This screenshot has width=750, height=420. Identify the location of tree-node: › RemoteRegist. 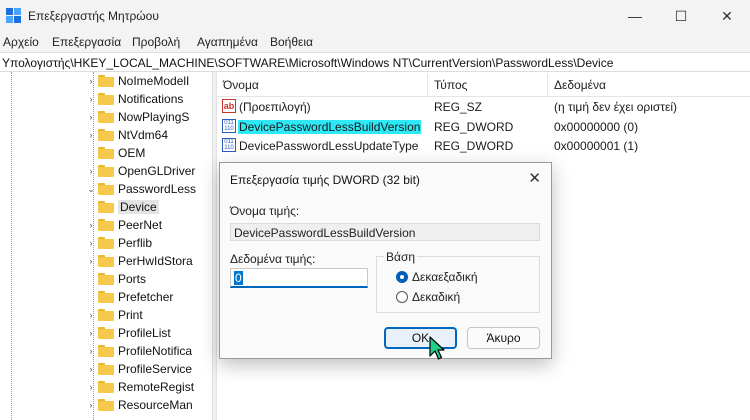
(140, 387).